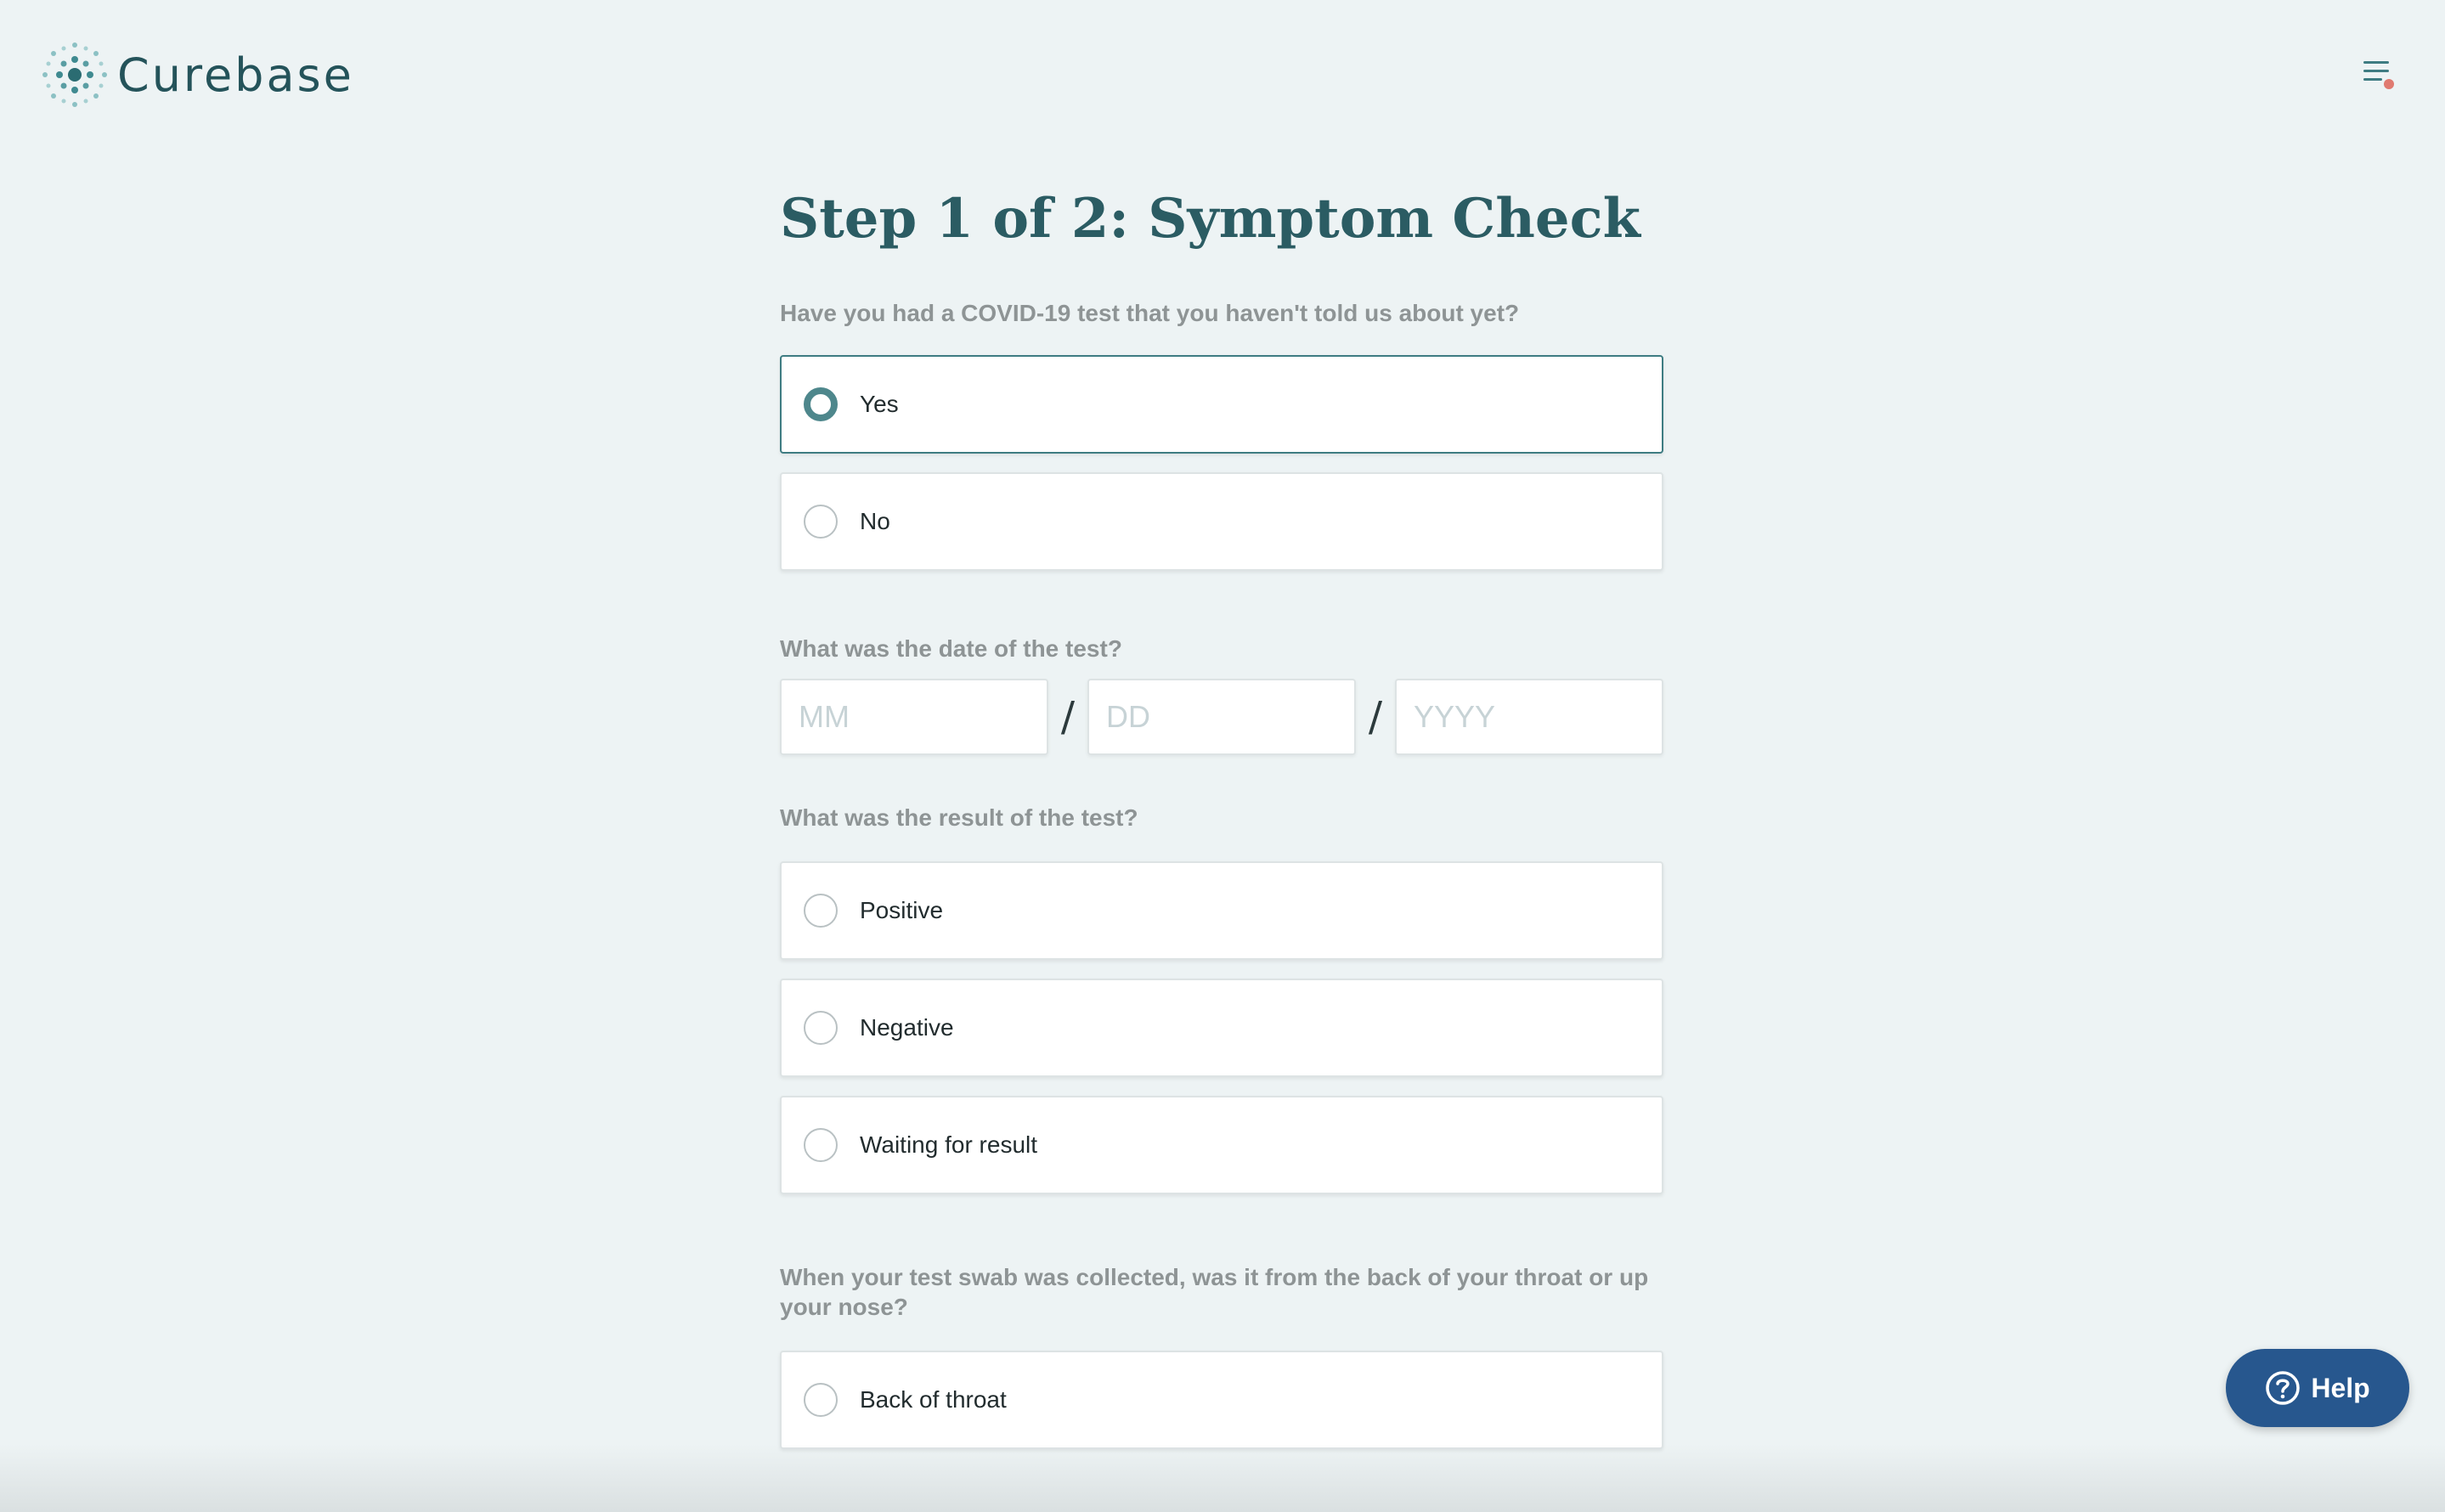 The width and height of the screenshot is (2445, 1512). Describe the element at coordinates (1222, 910) in the screenshot. I see `option-positive: Positive` at that location.